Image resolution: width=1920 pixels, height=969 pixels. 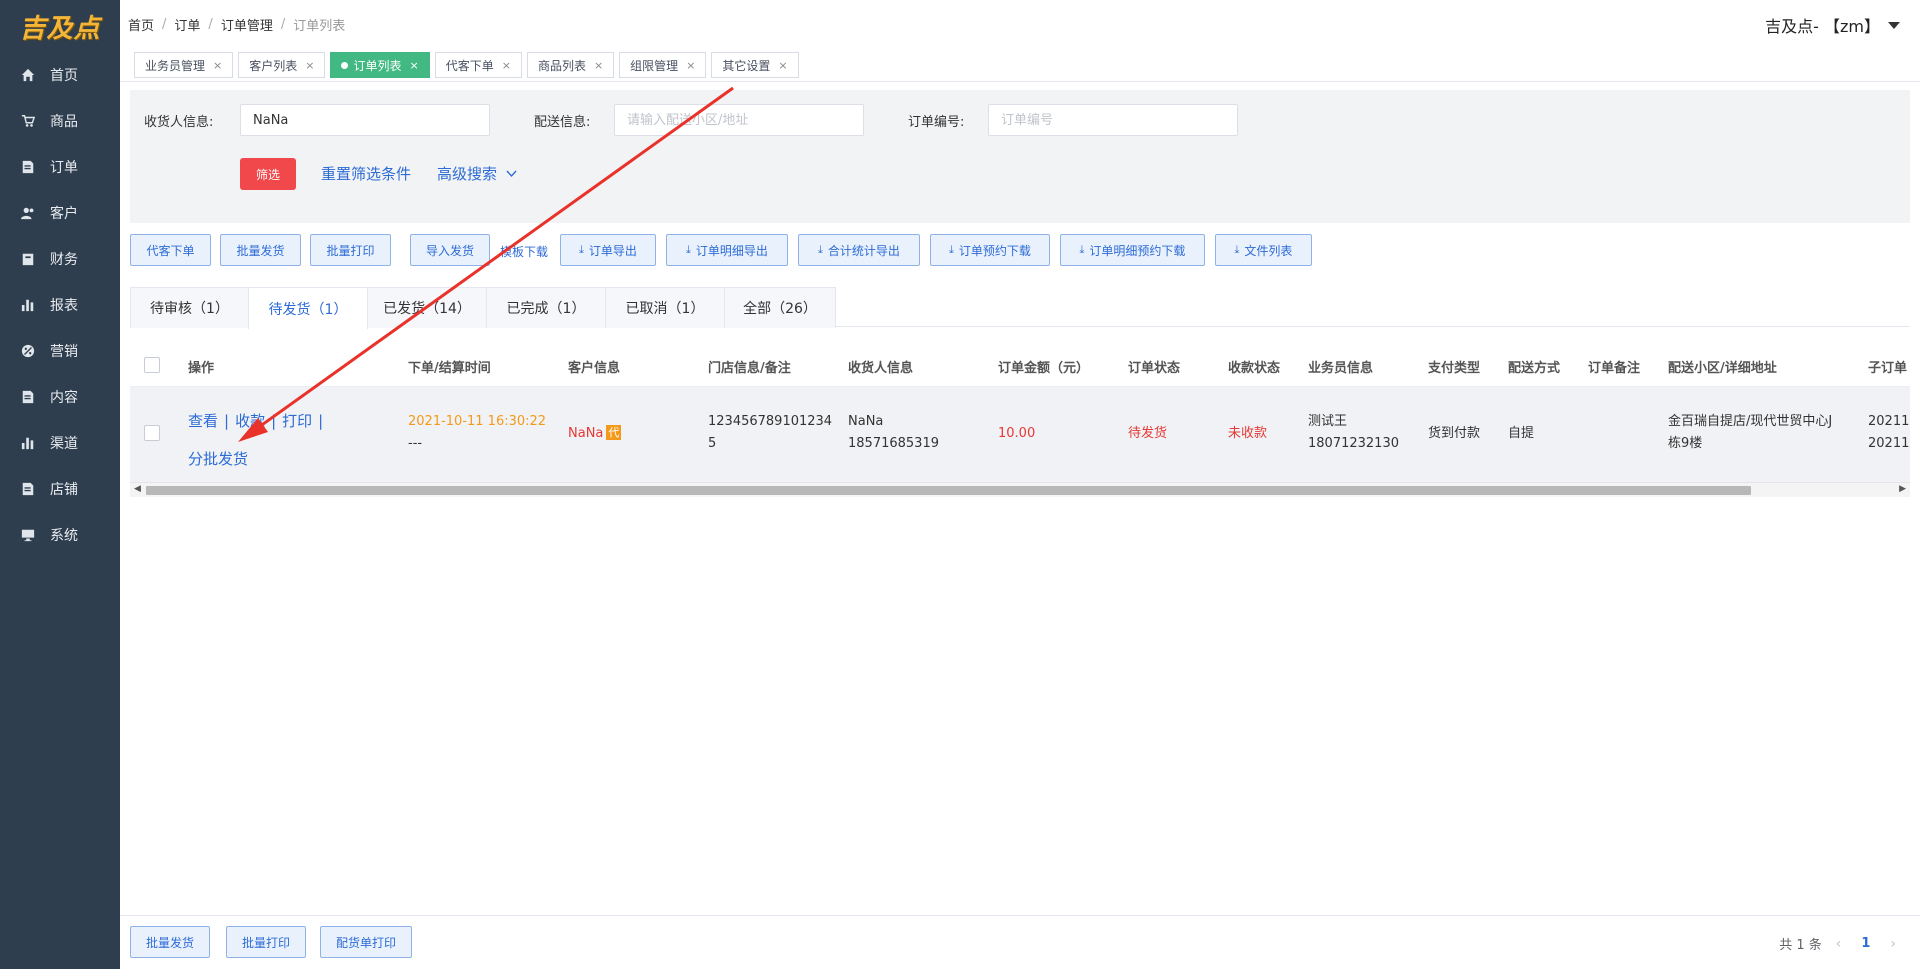 What do you see at coordinates (28, 535) in the screenshot?
I see `system-icon` at bounding box center [28, 535].